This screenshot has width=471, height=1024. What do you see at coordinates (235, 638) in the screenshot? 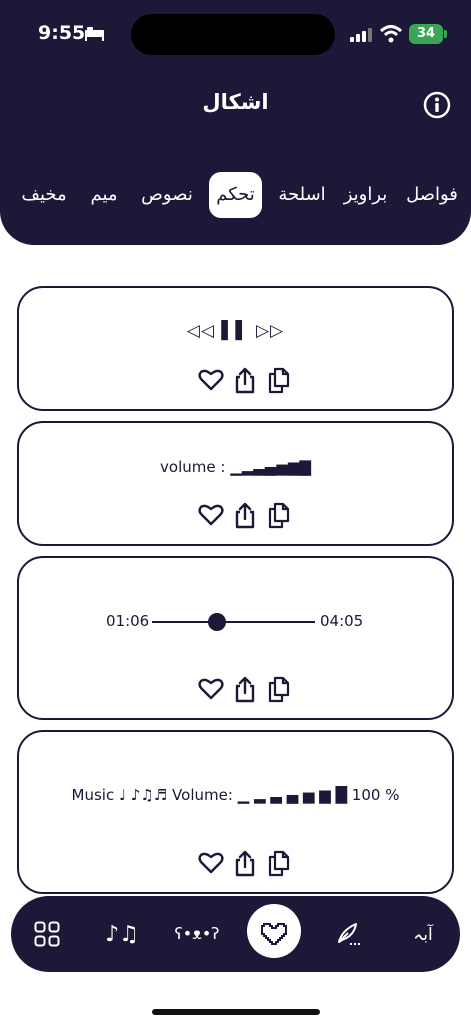
I see `shape-card: 01:06 04:05` at bounding box center [235, 638].